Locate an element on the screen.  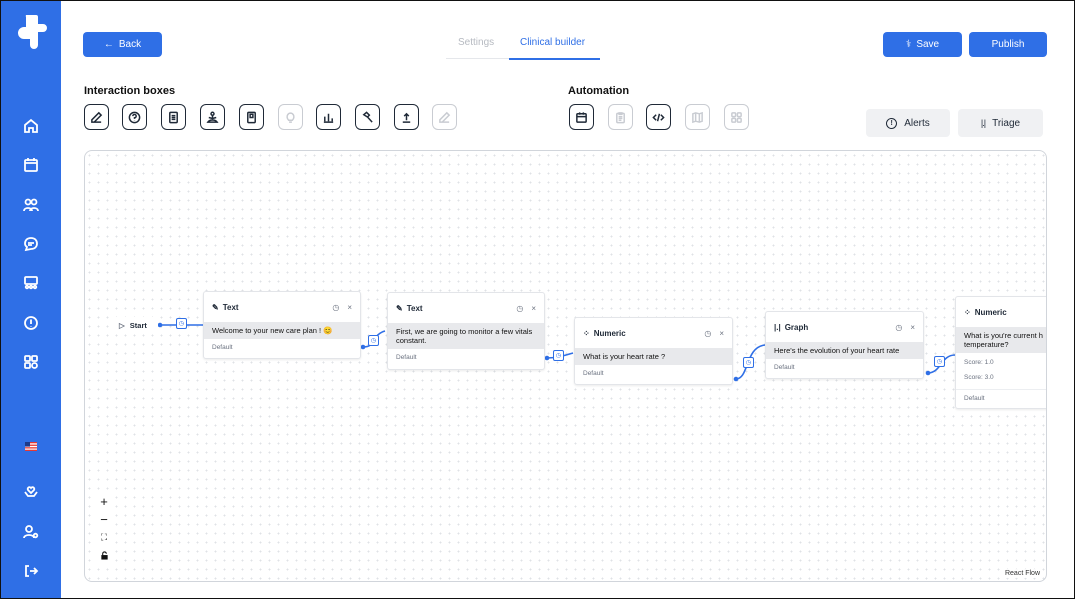
user-settings-icon is located at coordinates (31, 532).